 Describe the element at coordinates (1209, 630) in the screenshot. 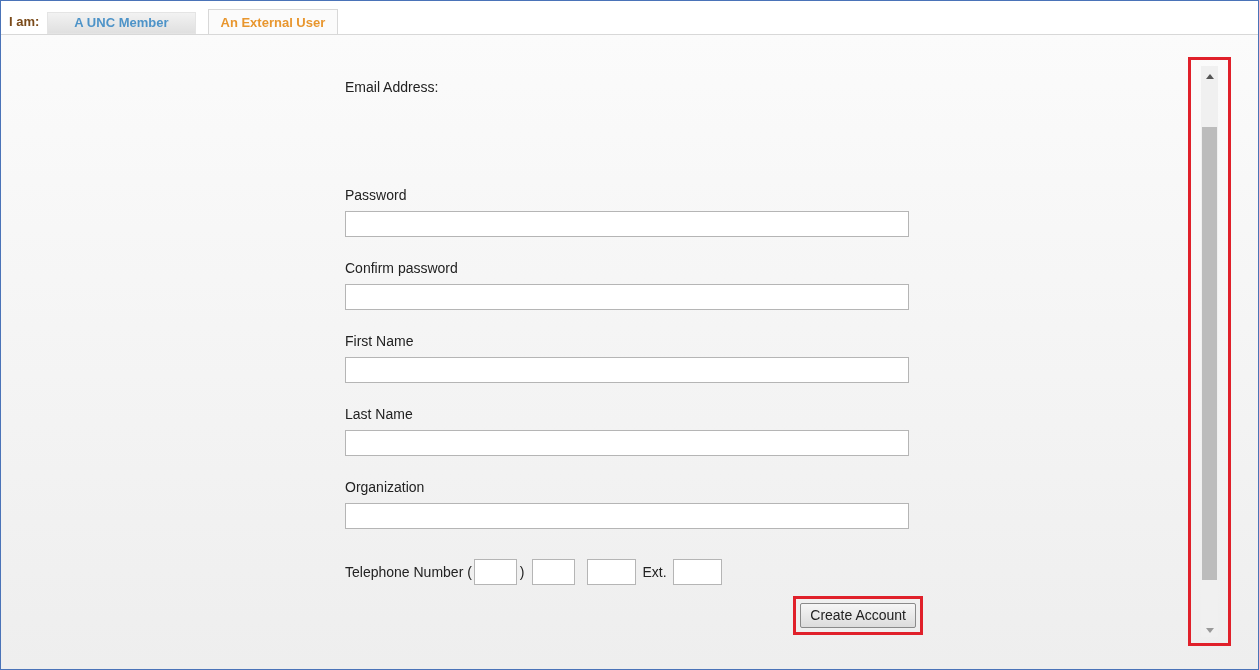

I see `scroll-down-icon` at that location.